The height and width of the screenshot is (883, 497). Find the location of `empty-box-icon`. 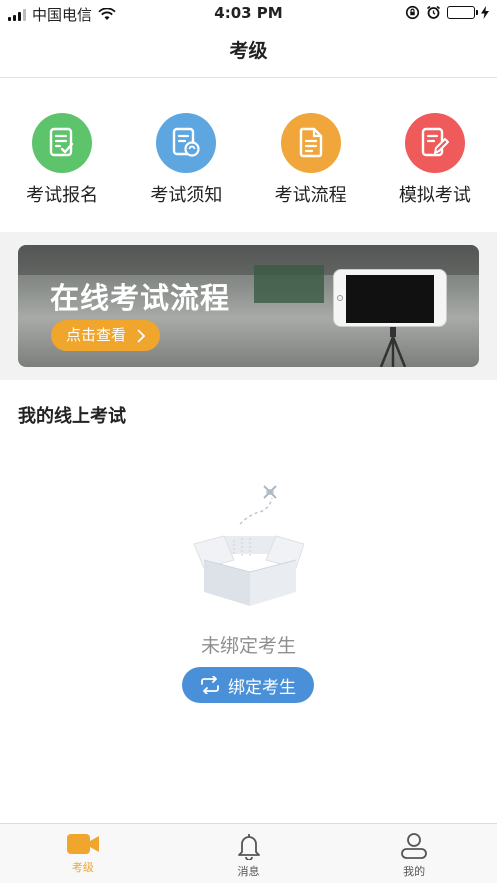

empty-box-icon is located at coordinates (249, 545).